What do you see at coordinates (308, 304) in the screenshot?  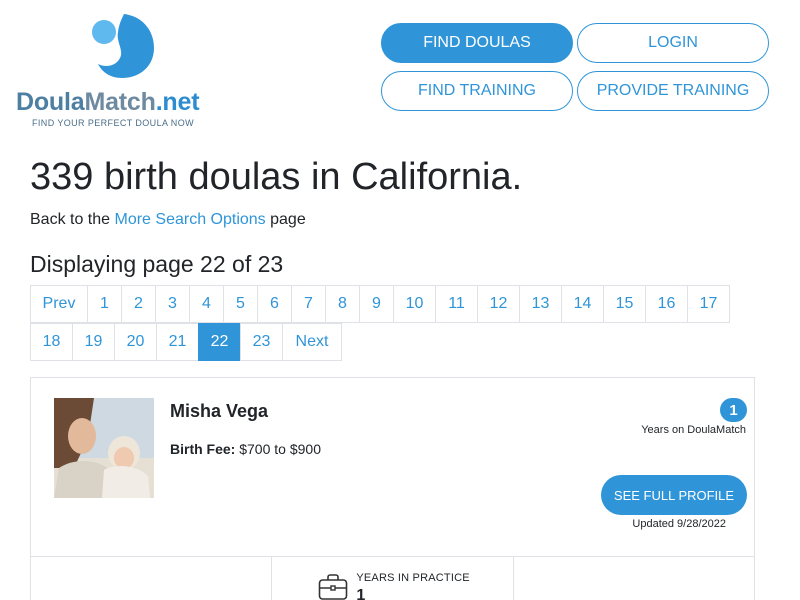 I see `pagination-page-7: 7` at bounding box center [308, 304].